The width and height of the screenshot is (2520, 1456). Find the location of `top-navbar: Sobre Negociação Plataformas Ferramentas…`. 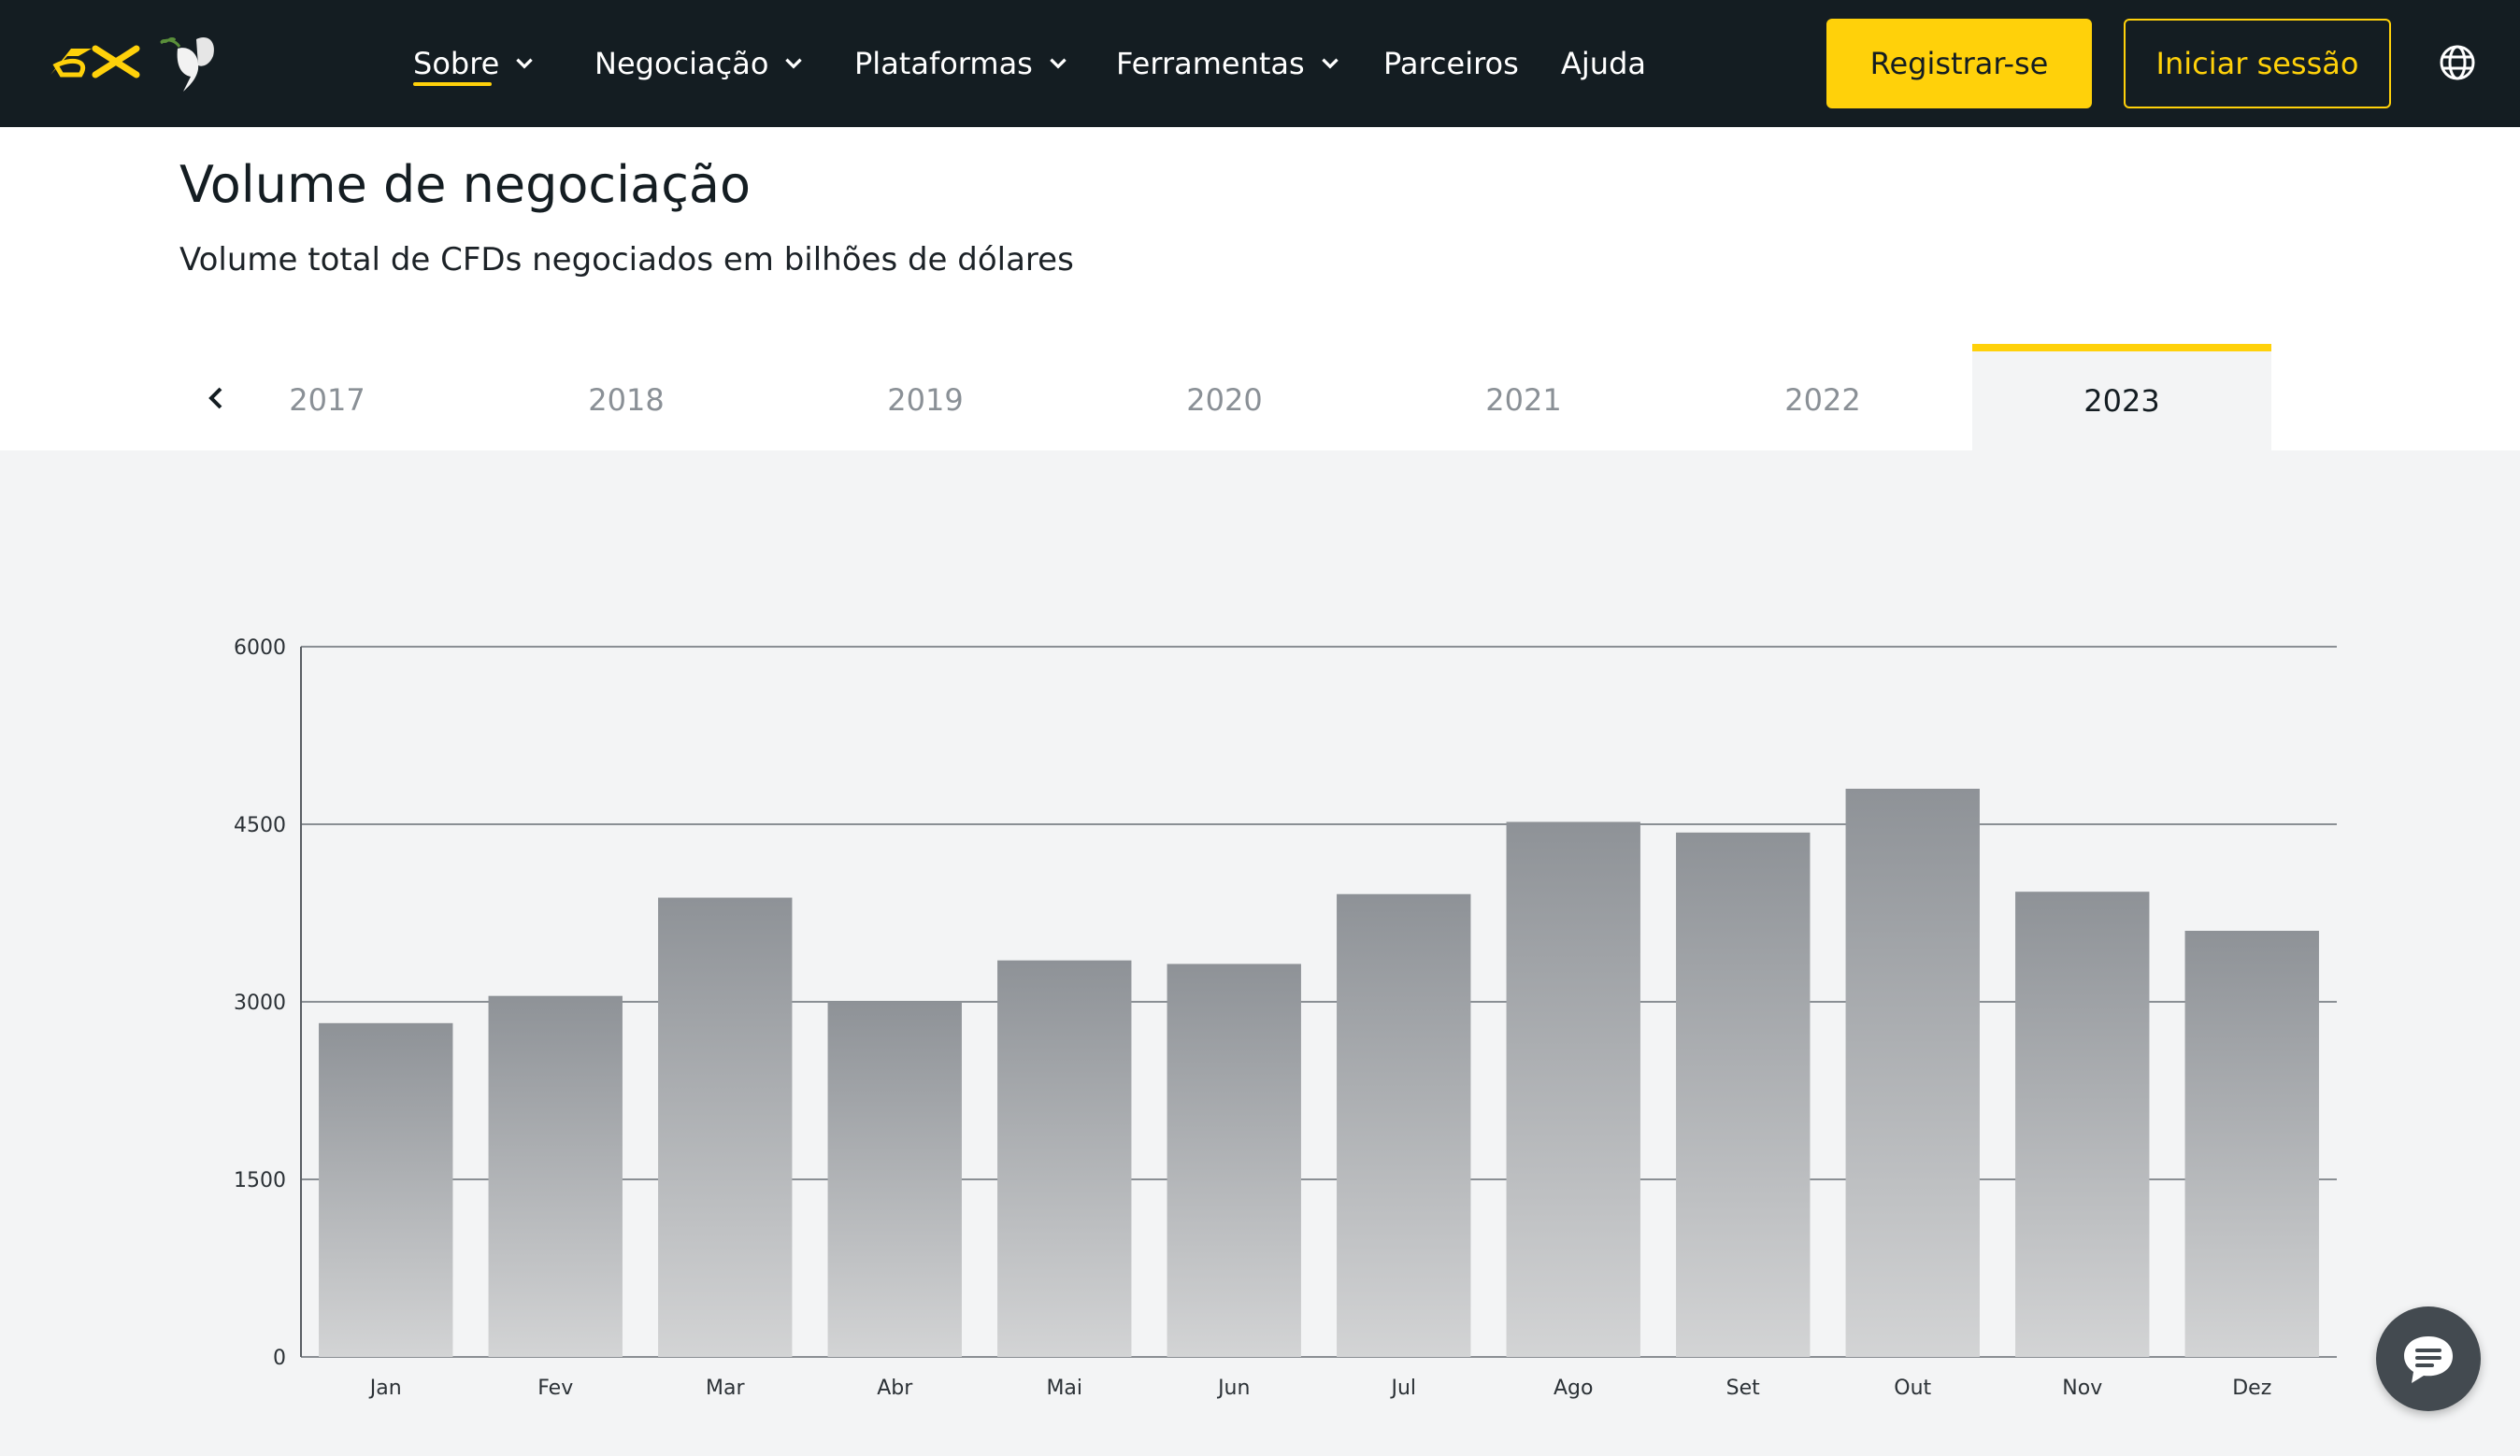

top-navbar: Sobre Negociação Plataformas Ferramentas… is located at coordinates (1260, 63).